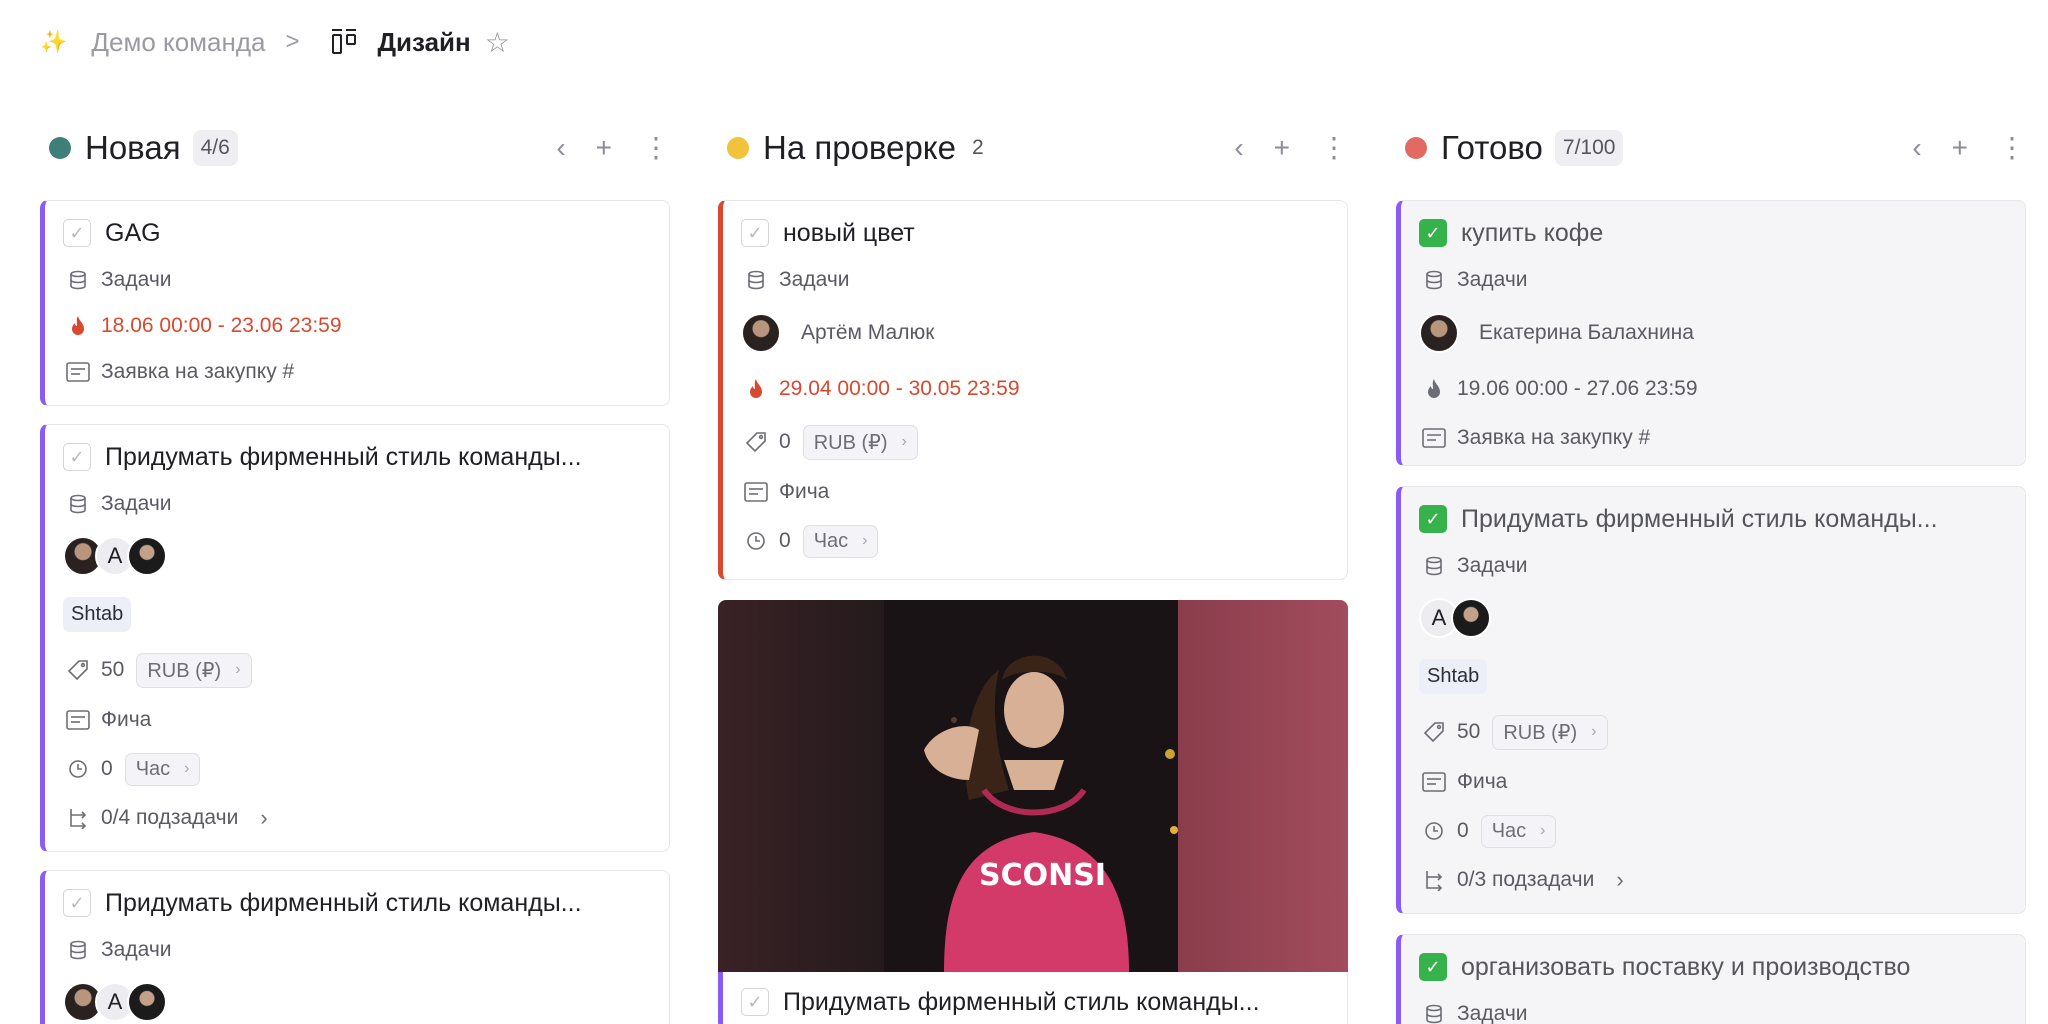  What do you see at coordinates (345, 42) in the screenshot?
I see `kanban-board-icon` at bounding box center [345, 42].